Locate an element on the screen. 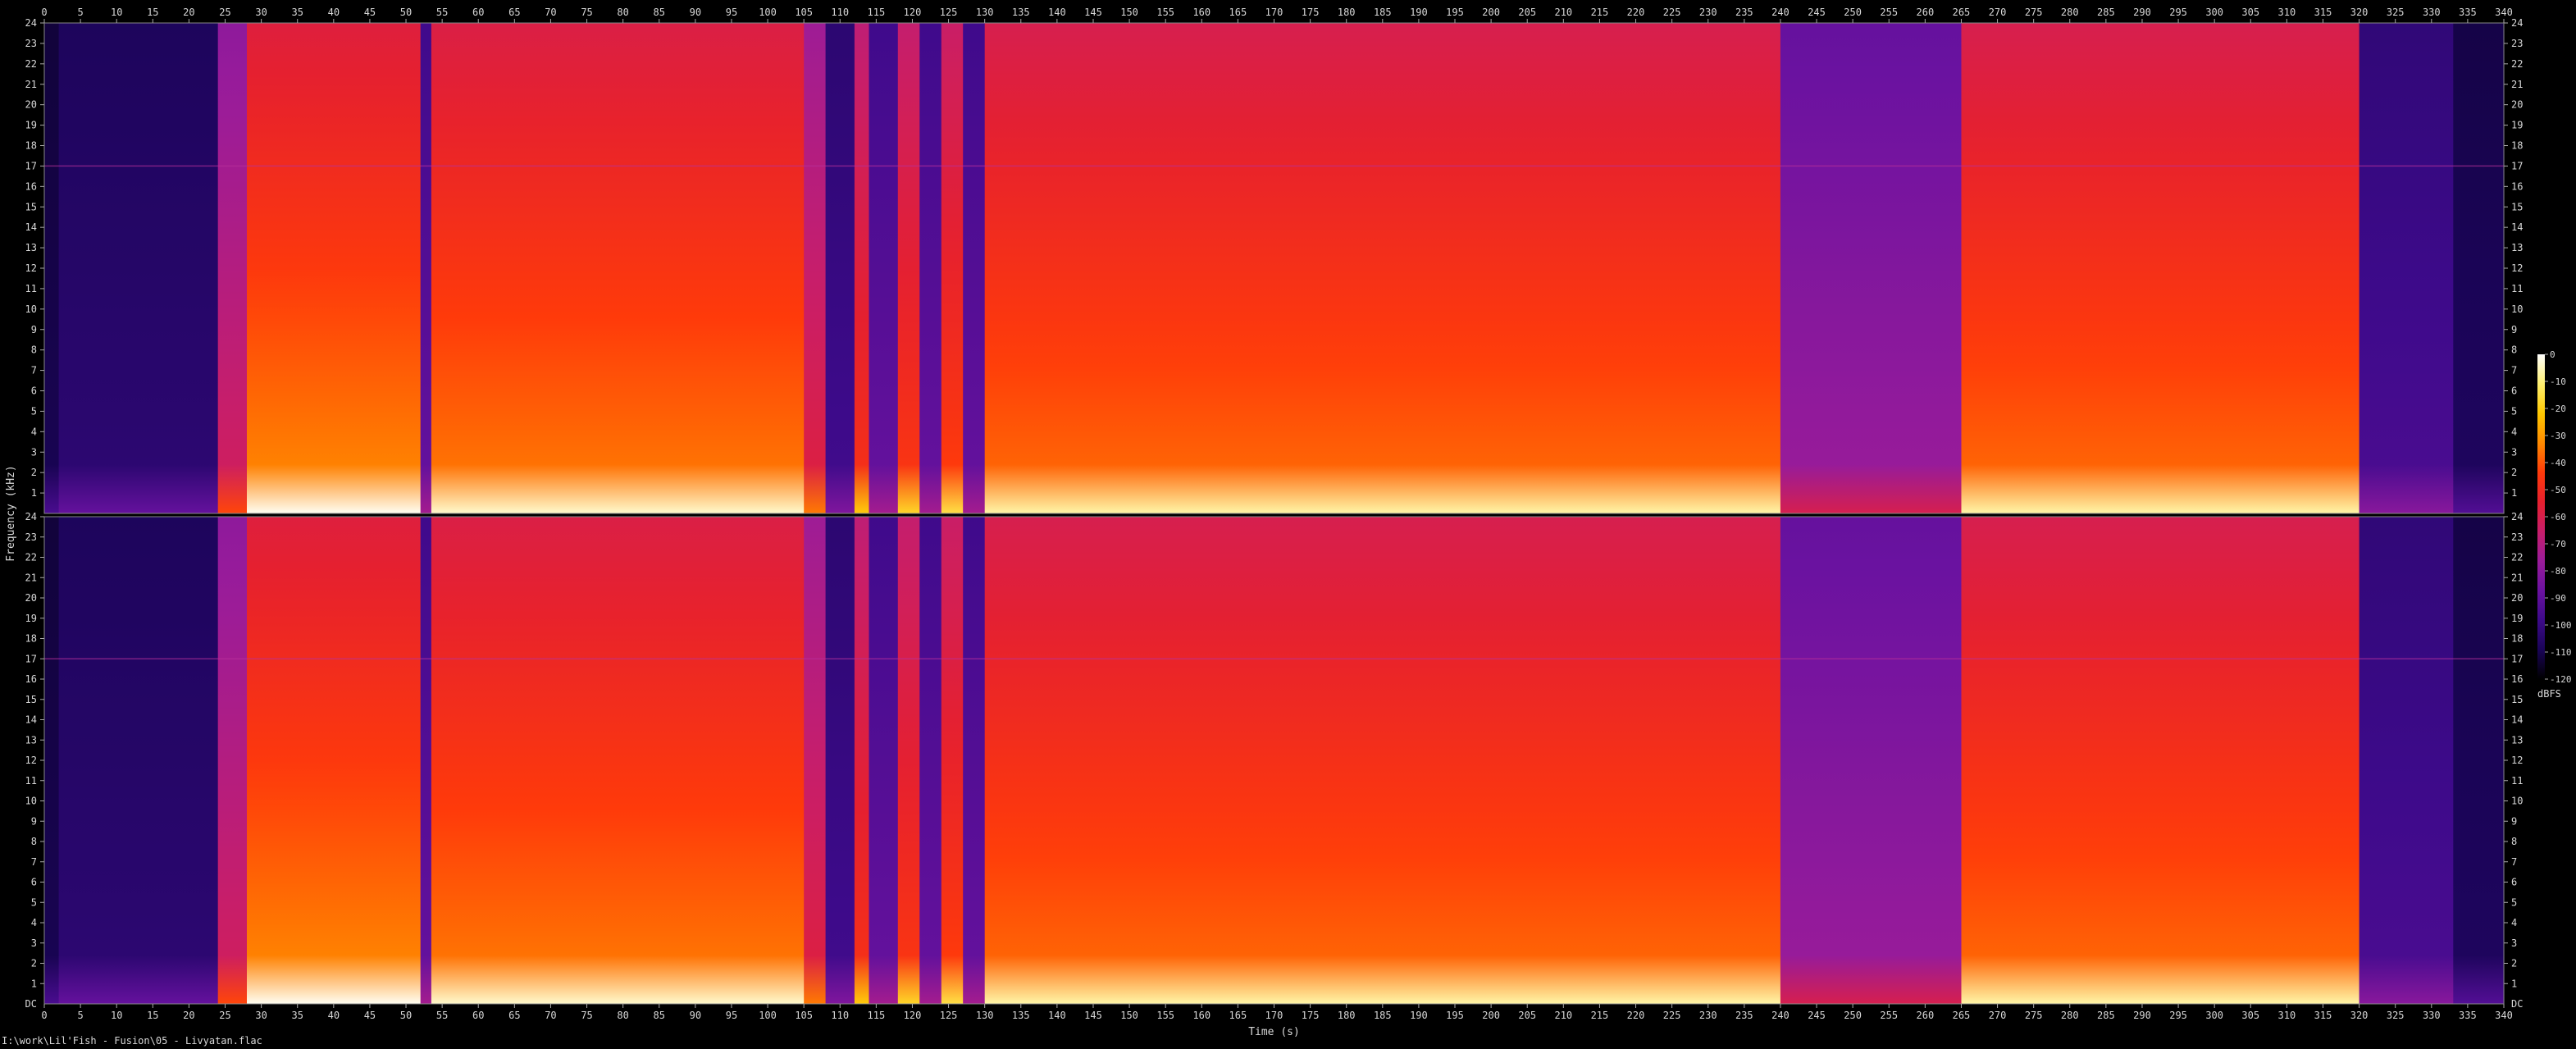  colorbar-tick-label: -110 is located at coordinates (2561, 652).